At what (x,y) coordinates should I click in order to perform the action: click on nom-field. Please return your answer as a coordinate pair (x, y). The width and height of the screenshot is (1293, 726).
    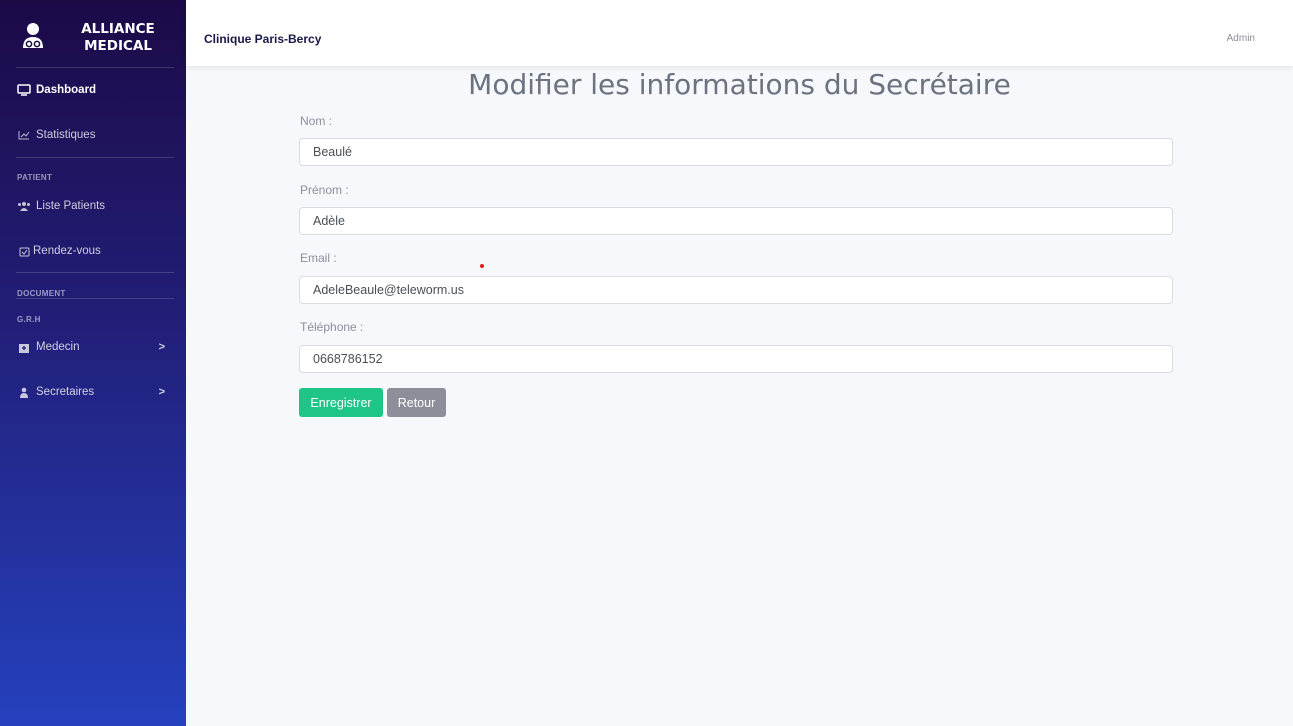
    Looking at the image, I should click on (736, 152).